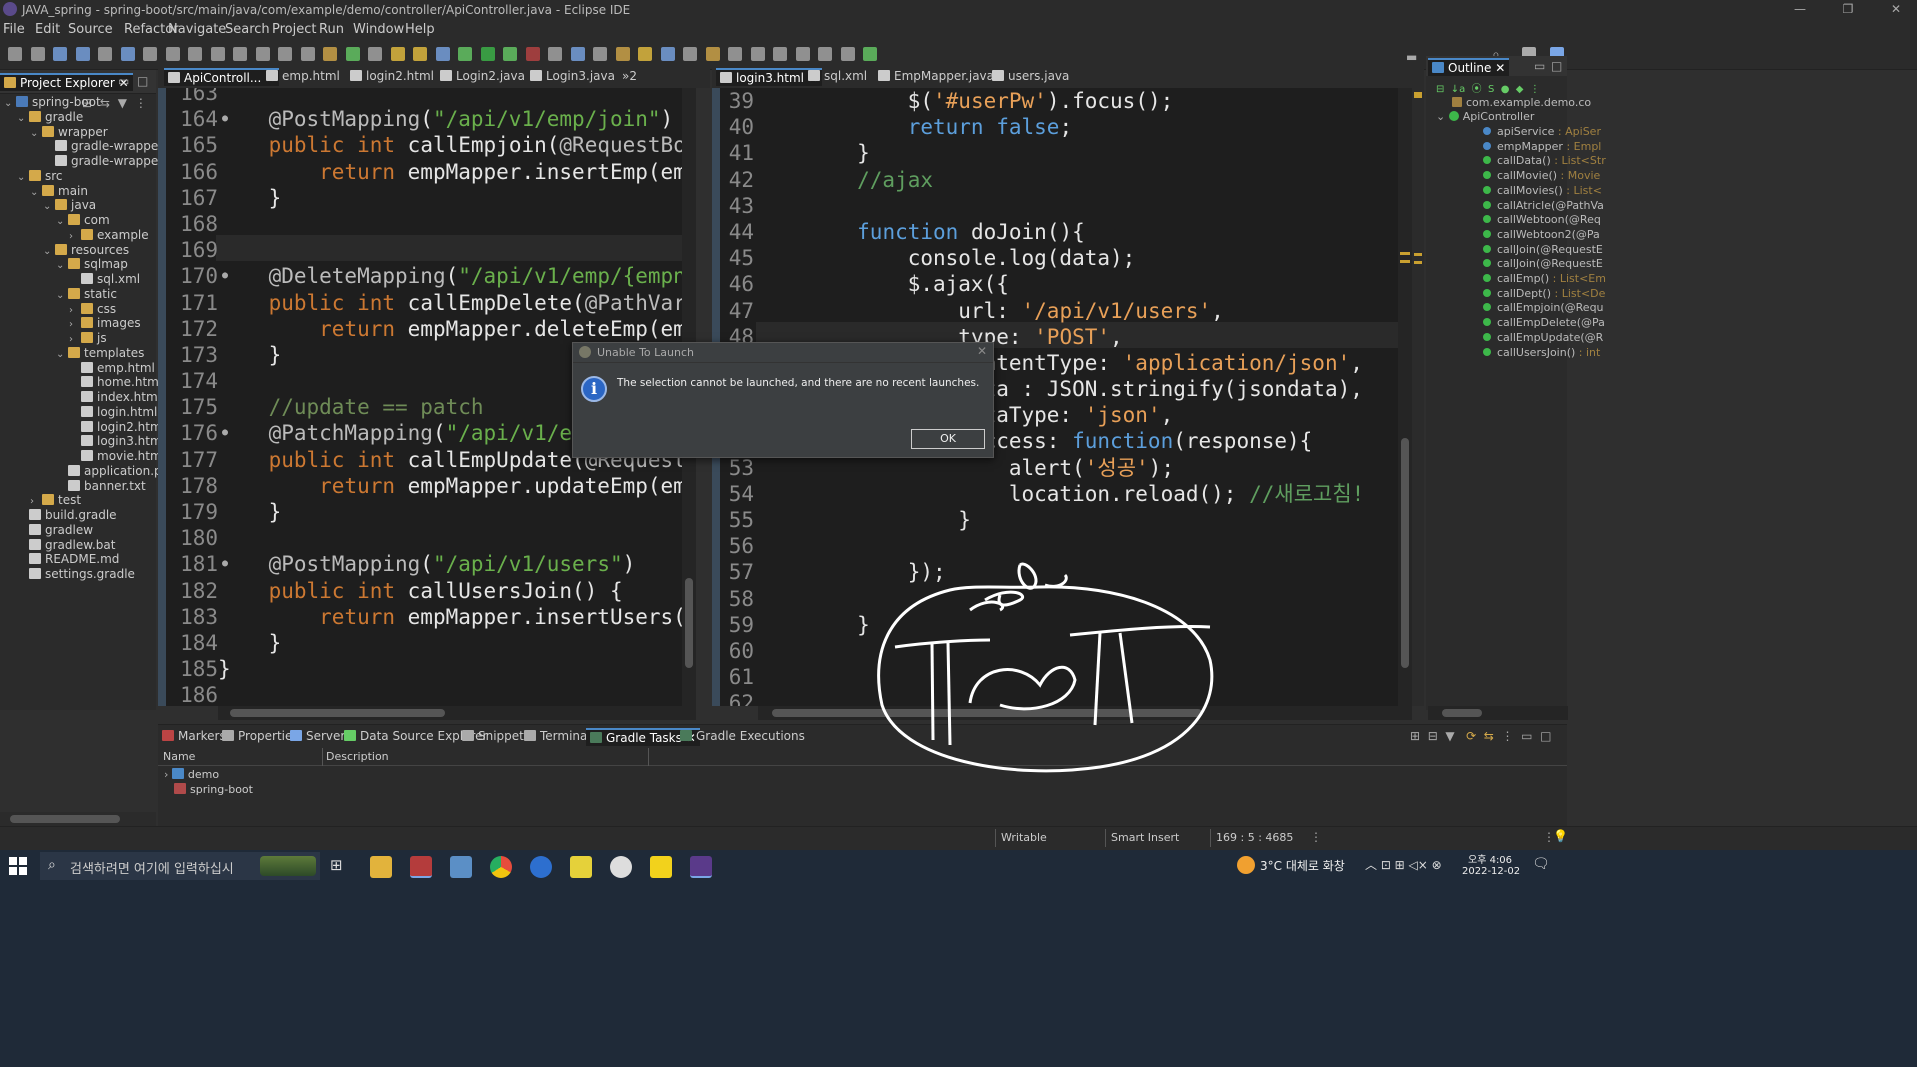  Describe the element at coordinates (197, 29) in the screenshot. I see `menu-navigate: Navigate` at that location.